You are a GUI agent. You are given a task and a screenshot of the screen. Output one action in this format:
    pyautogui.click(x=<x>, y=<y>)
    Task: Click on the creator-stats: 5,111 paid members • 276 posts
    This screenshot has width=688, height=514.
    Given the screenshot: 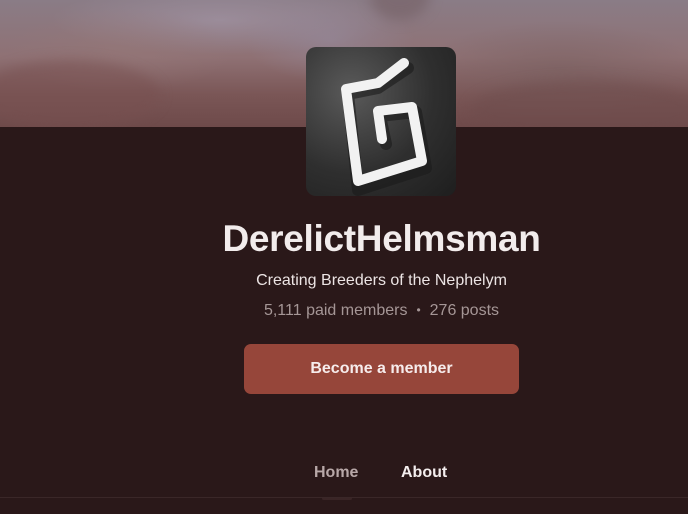 What is the action you would take?
    pyautogui.click(x=344, y=311)
    